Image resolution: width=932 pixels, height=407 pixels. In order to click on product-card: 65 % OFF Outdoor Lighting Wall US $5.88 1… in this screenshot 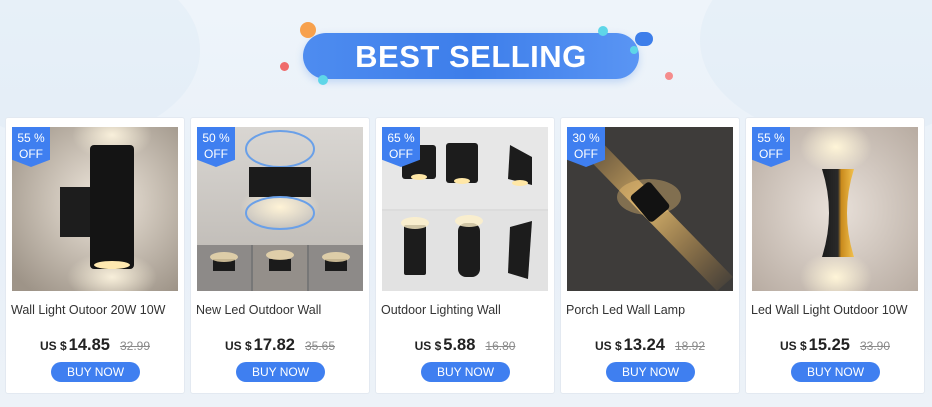, I will do `click(465, 255)`.